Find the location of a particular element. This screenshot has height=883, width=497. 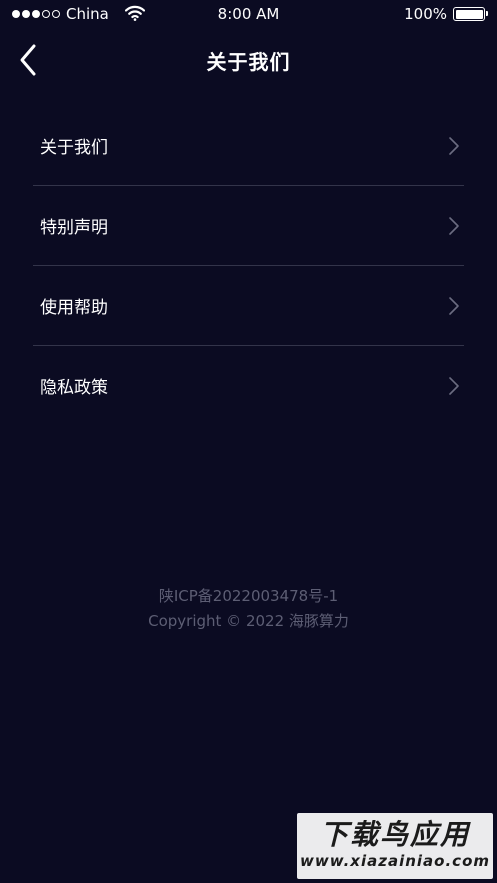

status-bar: China 8:00 AM 100% is located at coordinates (248, 14).